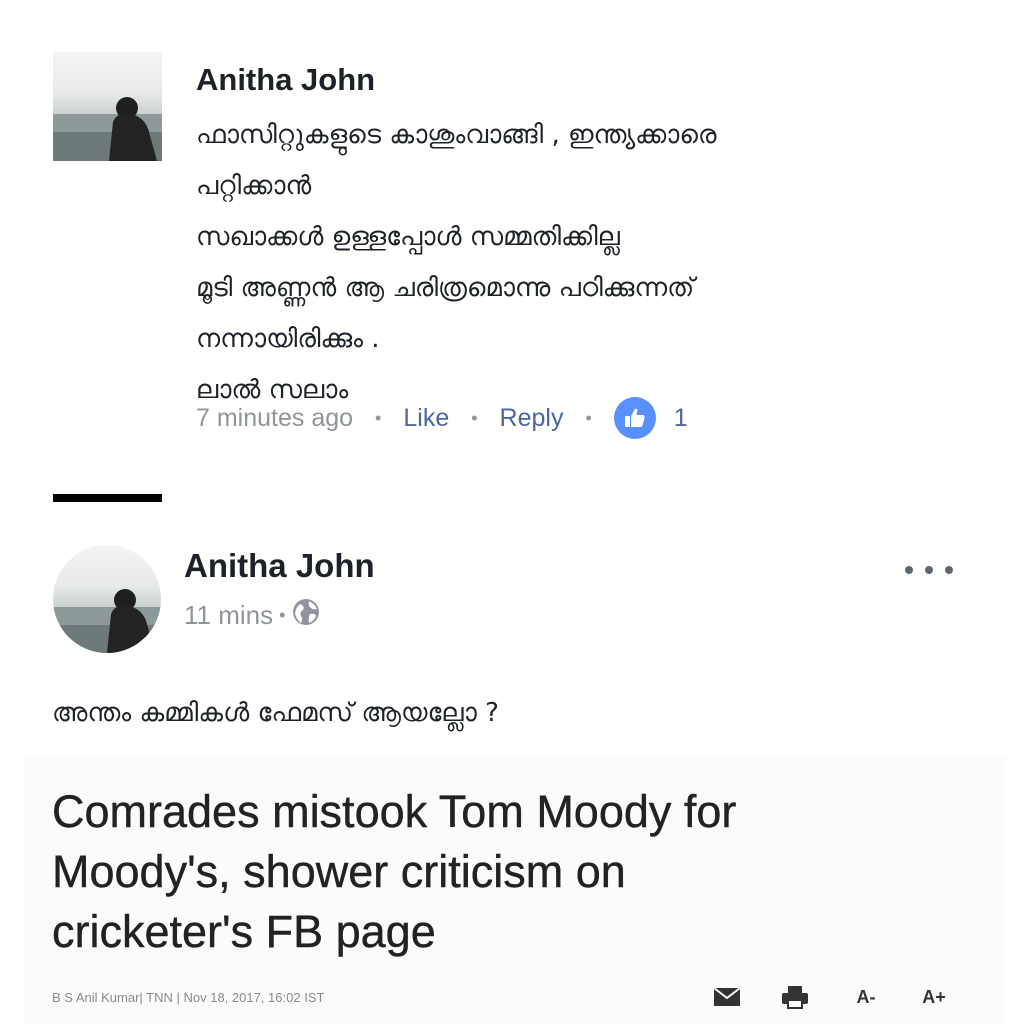 The image size is (1024, 1024). I want to click on reply-button: Reply, so click(532, 418).